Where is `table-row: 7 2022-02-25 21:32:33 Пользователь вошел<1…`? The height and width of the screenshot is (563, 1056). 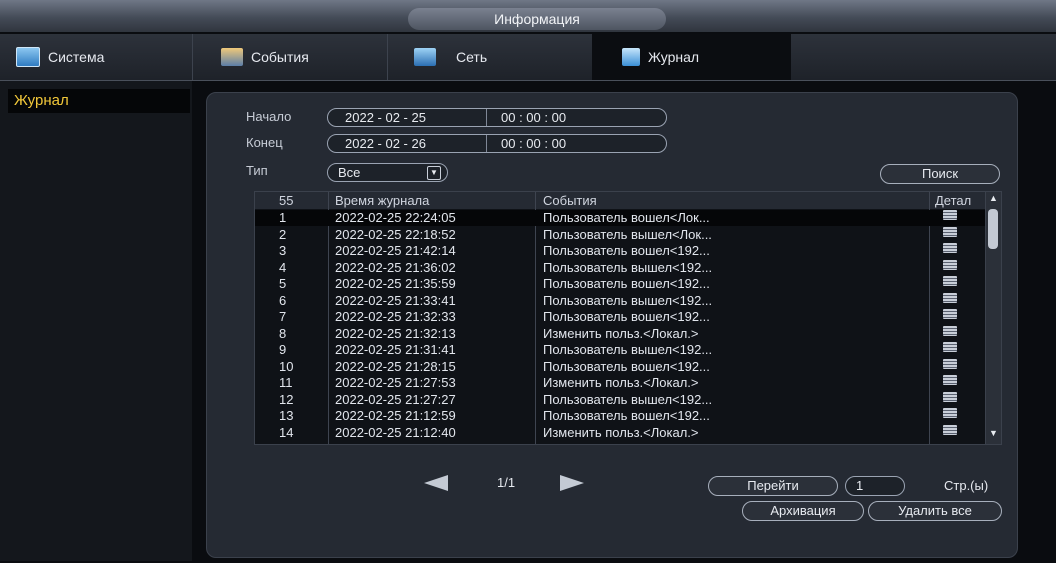
table-row: 7 2022-02-25 21:32:33 Пользователь вошел<1… is located at coordinates (620, 317).